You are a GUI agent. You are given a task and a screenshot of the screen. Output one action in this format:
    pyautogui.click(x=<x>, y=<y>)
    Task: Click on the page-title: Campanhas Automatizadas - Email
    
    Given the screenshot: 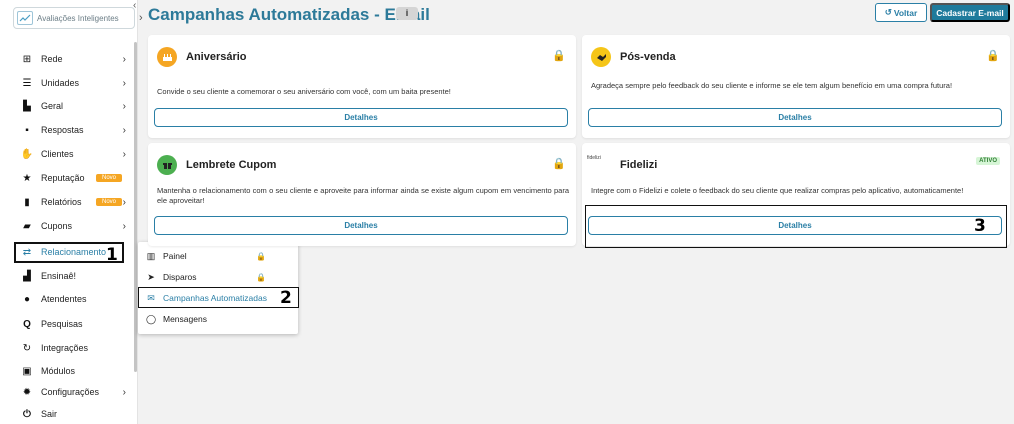 What is the action you would take?
    pyautogui.click(x=289, y=14)
    